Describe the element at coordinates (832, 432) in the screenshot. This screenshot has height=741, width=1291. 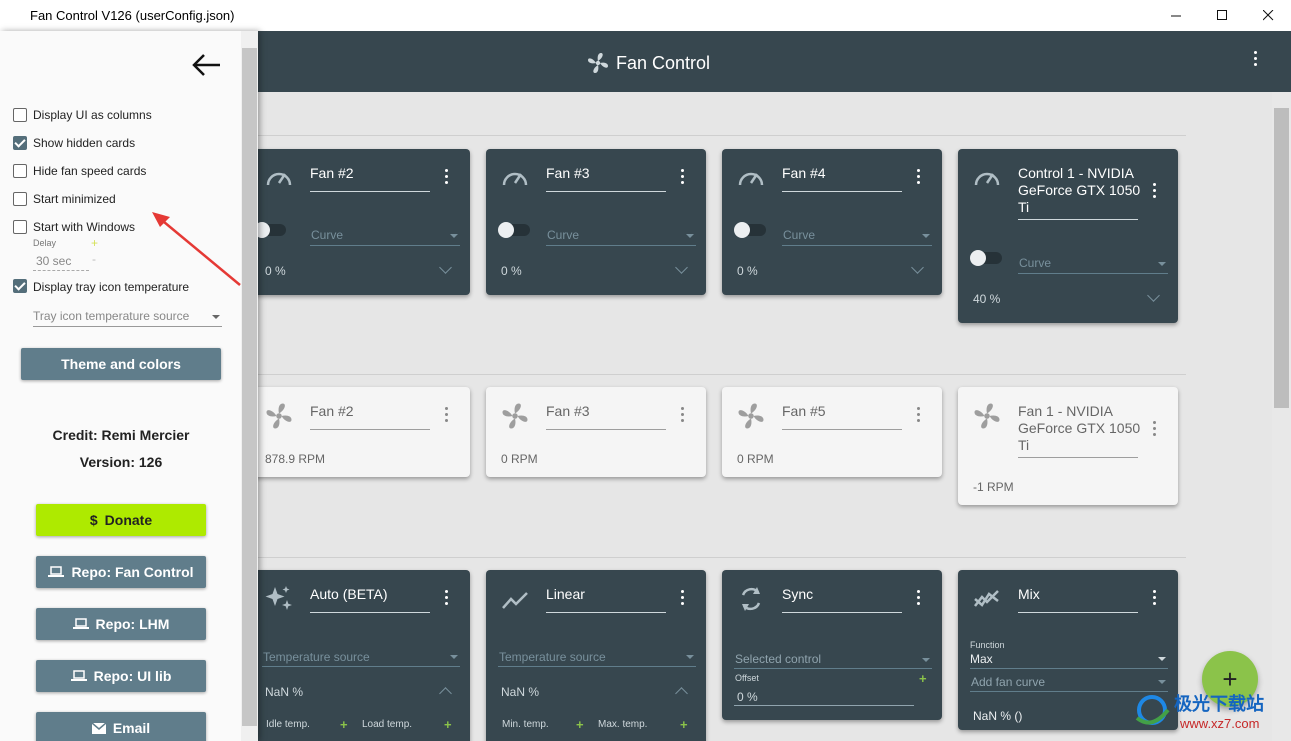
I see `speed-card: Fan #5 0 RPM` at that location.